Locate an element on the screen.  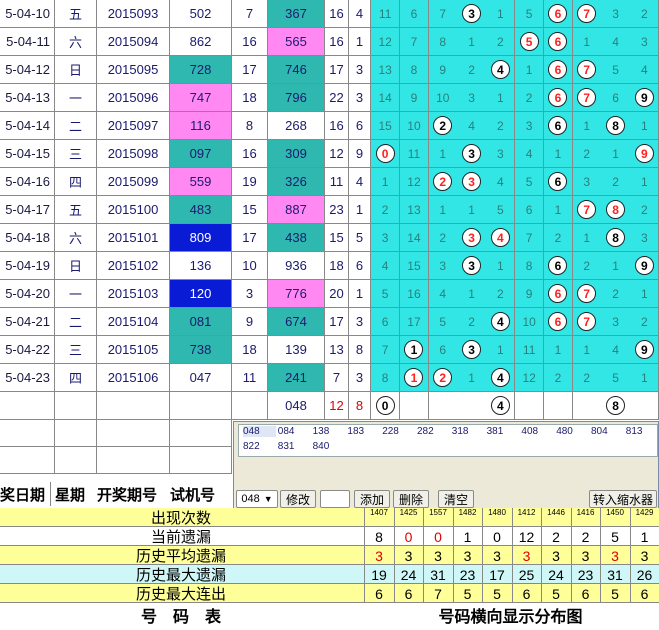
number-input is located at coordinates (335, 499).